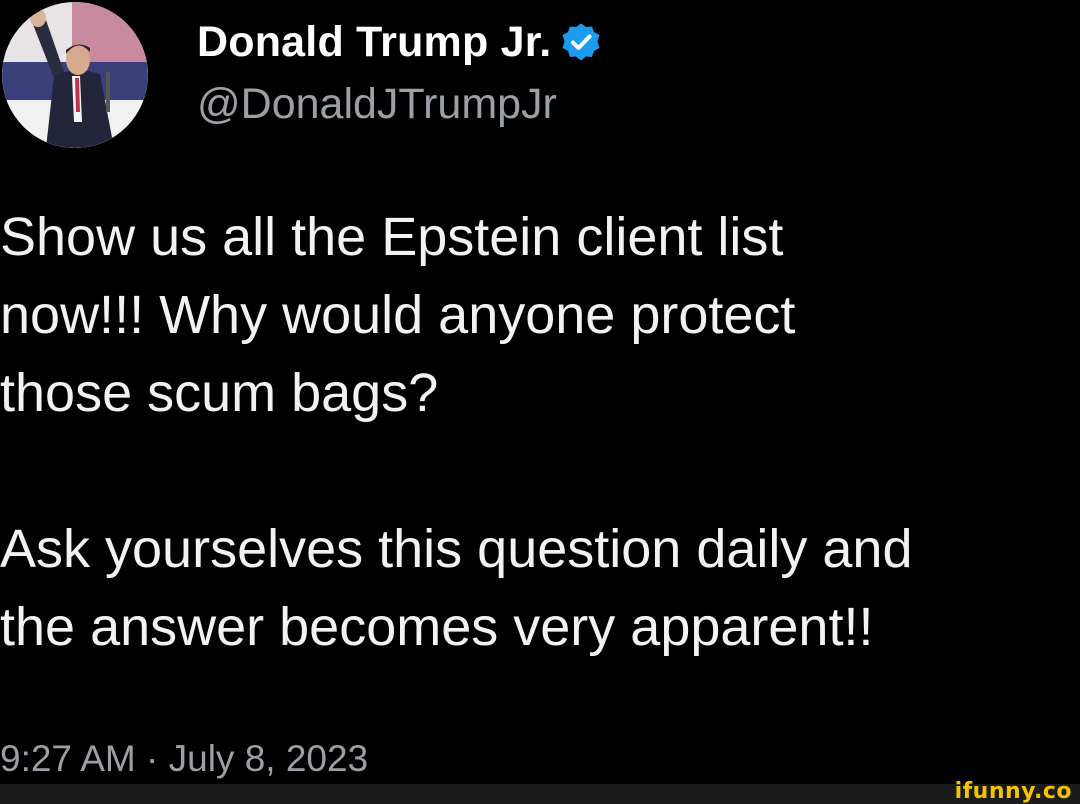  What do you see at coordinates (392, 237) in the screenshot?
I see `tweet-line: Show us all the Epstein client list` at bounding box center [392, 237].